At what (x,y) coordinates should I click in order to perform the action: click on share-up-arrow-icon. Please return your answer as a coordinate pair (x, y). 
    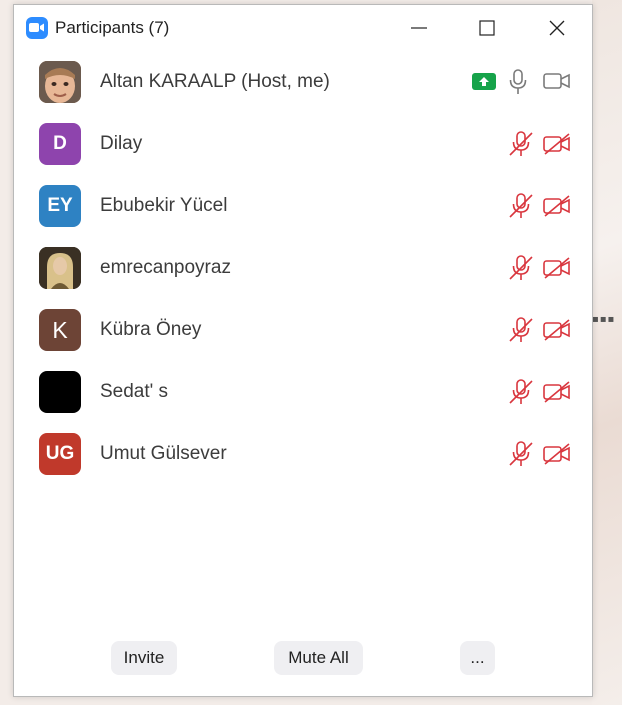
    Looking at the image, I should click on (484, 81).